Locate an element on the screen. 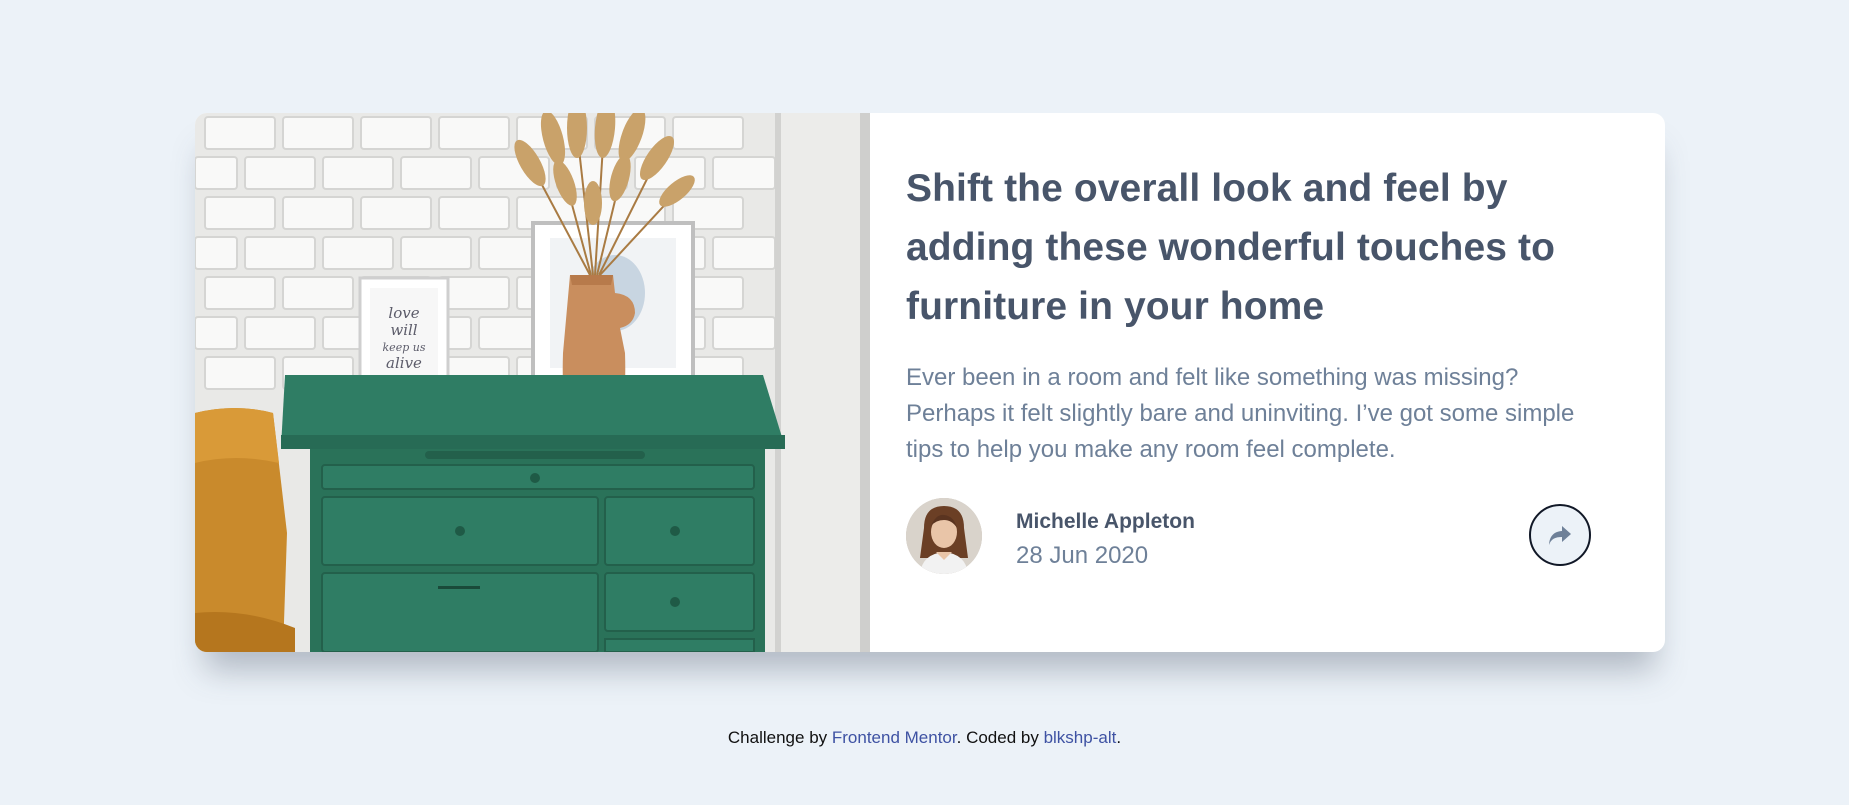  share-button is located at coordinates (1560, 535).